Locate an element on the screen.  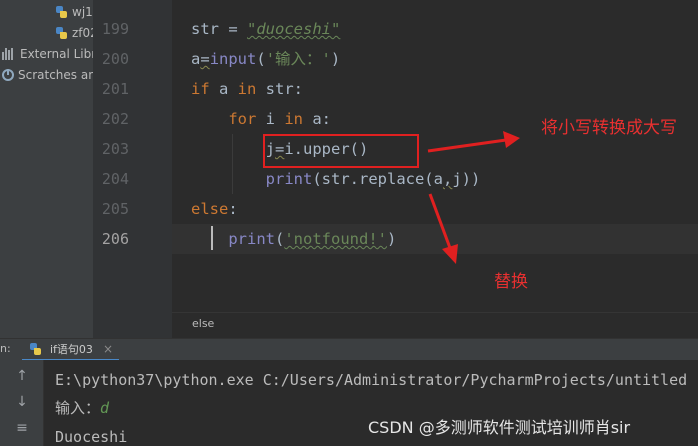
annotation-arrows is located at coordinates (473, 197).